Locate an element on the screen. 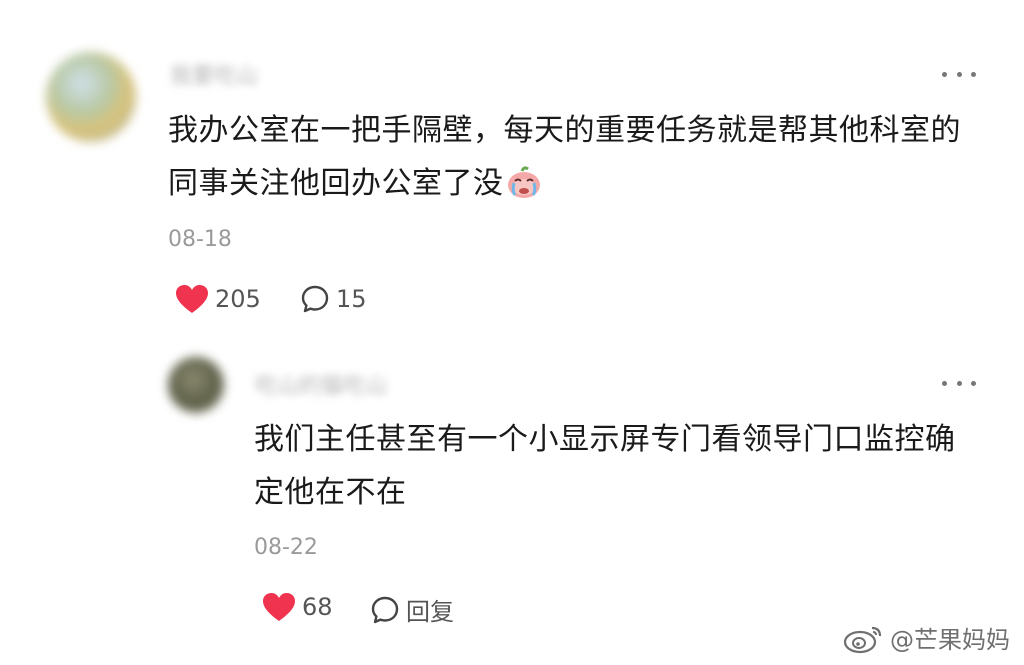 This screenshot has width=1024, height=665. username: 我要吃山 is located at coordinates (214, 74).